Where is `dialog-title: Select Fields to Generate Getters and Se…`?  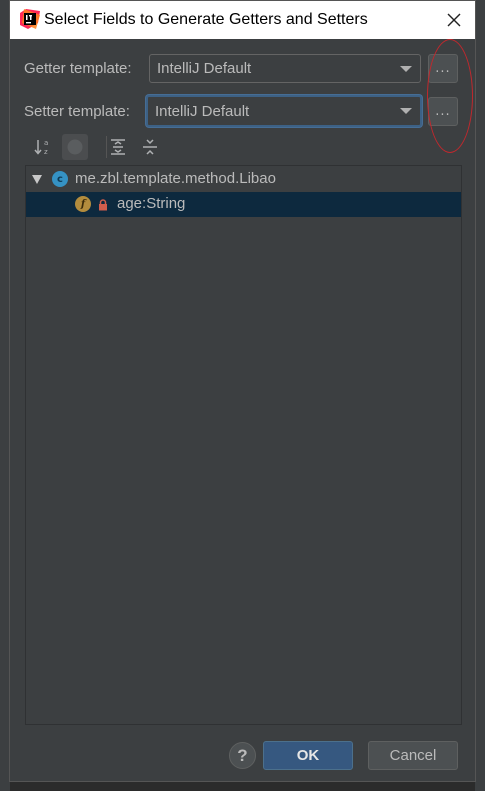
dialog-title: Select Fields to Generate Getters and Se… is located at coordinates (206, 19).